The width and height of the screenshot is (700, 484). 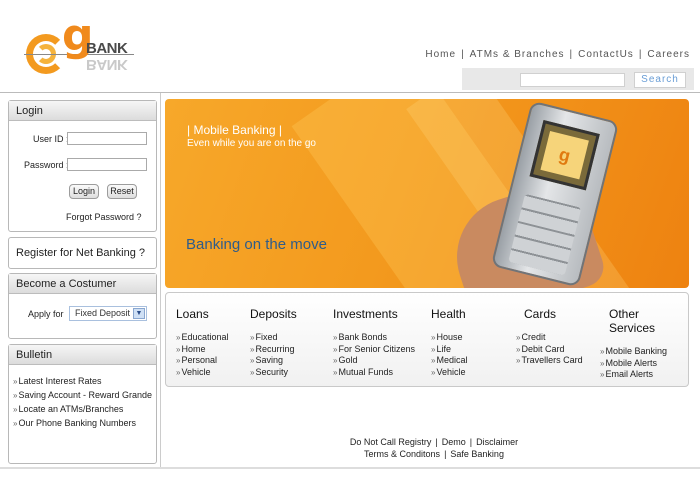 I want to click on password-label: Password :, so click(x=46, y=165).